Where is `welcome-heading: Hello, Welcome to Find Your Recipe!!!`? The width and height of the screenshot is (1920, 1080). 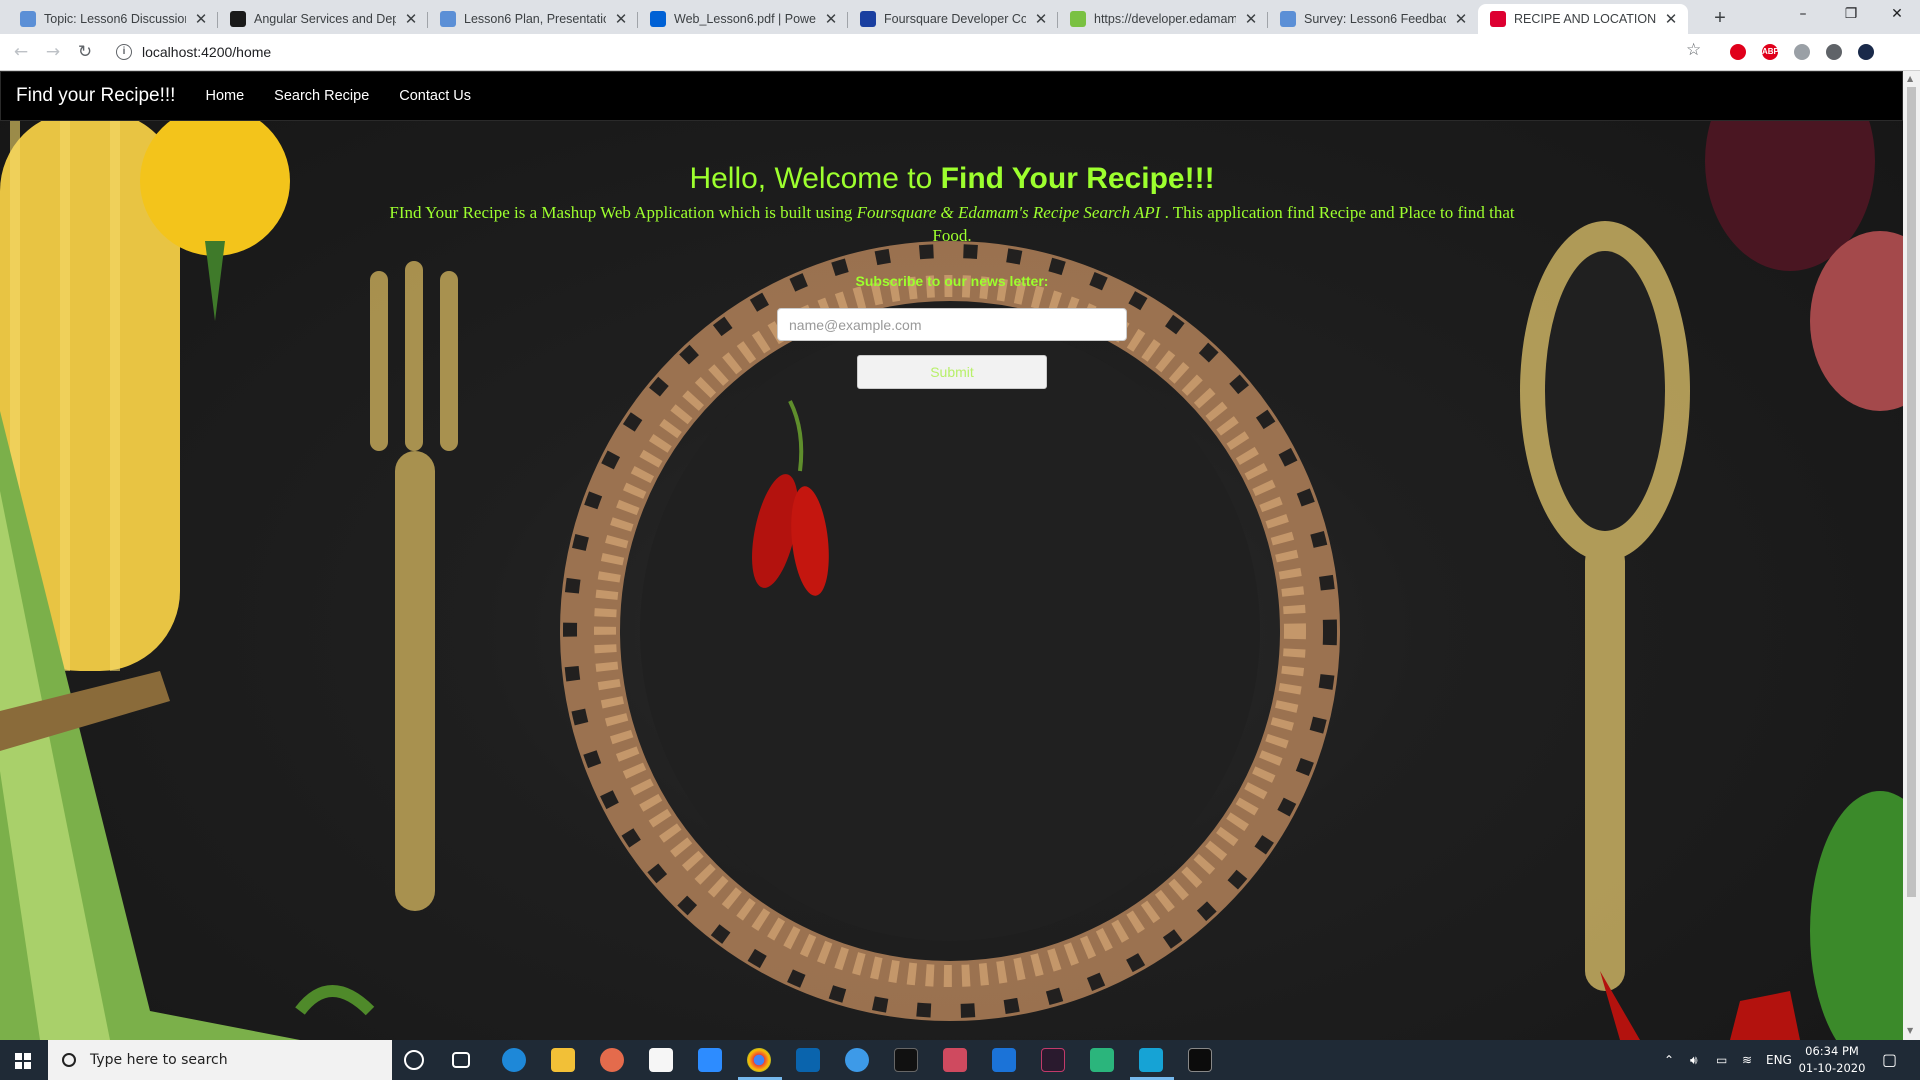
welcome-heading: Hello, Welcome to Find Your Recipe!!! is located at coordinates (952, 179).